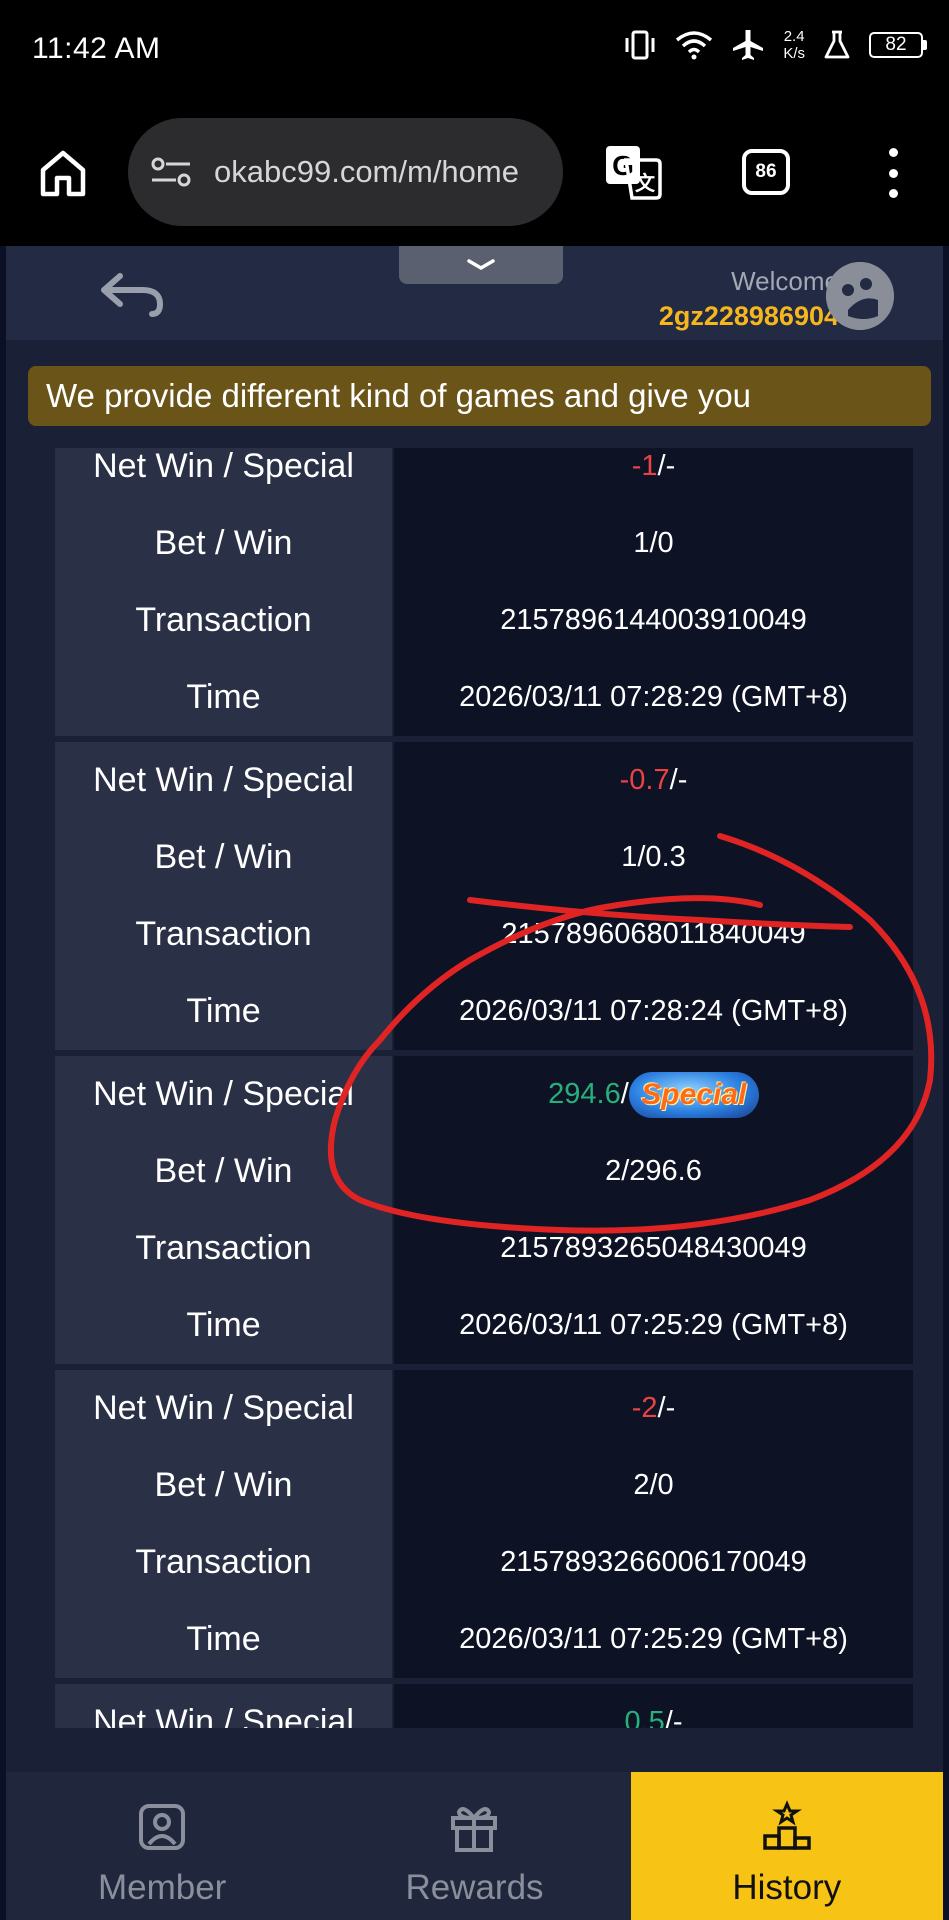 The image size is (949, 1920). Describe the element at coordinates (640, 45) in the screenshot. I see `vibrate-icon` at that location.